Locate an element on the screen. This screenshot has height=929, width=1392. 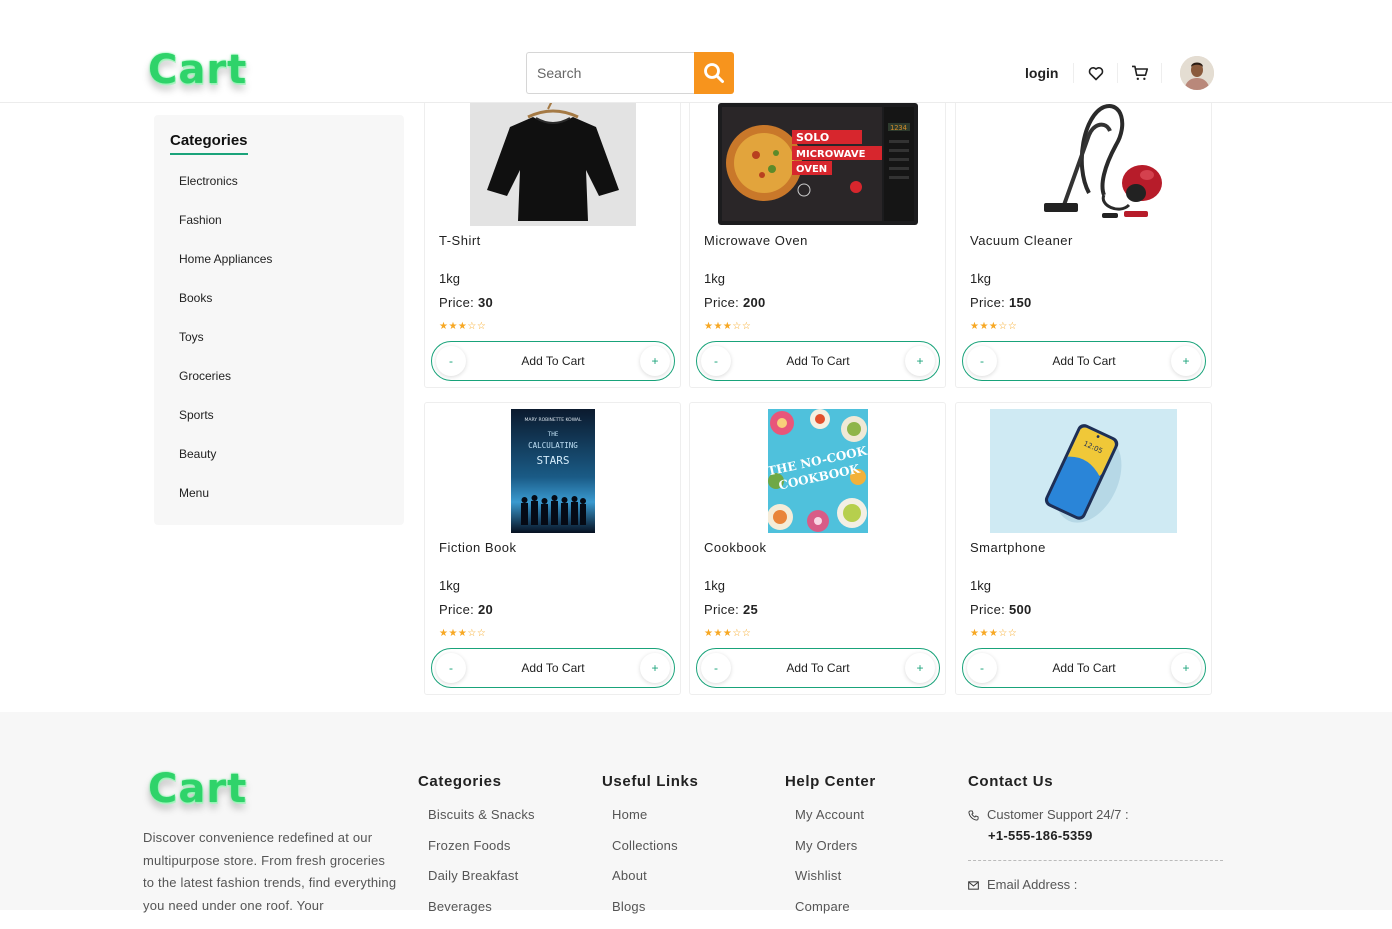
product-image-frame is located at coordinates (1083, 157).